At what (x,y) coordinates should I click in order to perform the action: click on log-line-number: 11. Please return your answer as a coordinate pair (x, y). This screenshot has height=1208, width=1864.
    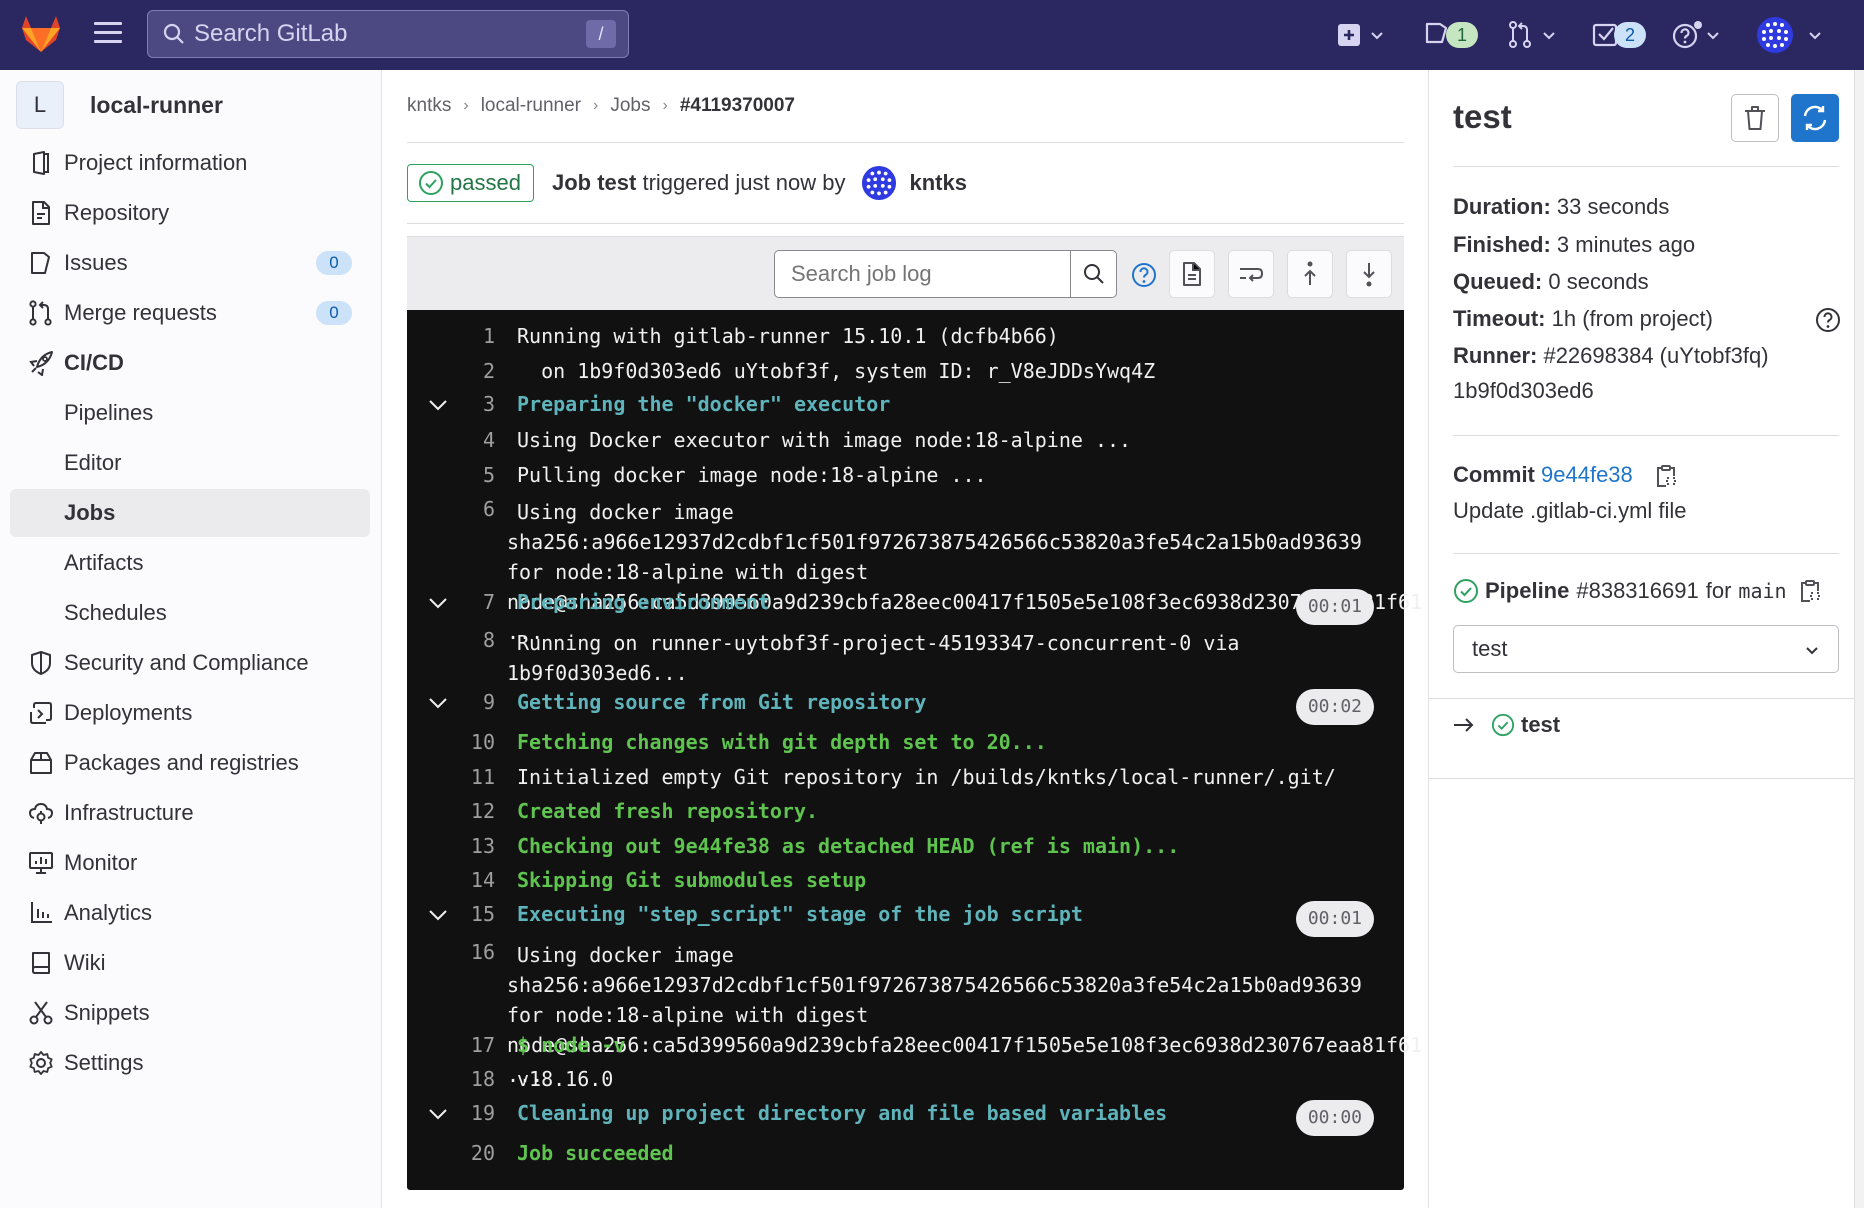
    Looking at the image, I should click on (475, 777).